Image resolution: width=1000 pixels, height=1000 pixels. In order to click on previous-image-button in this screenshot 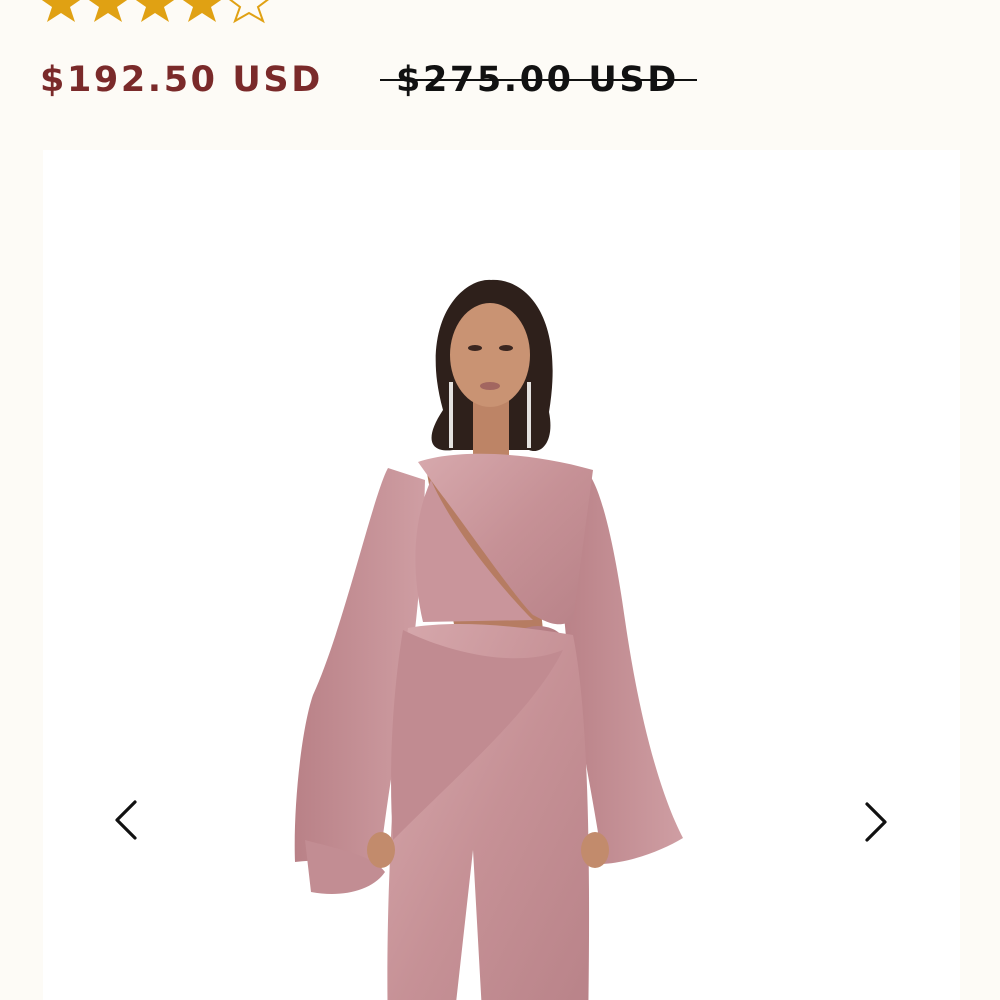, I will do `click(127, 820)`.